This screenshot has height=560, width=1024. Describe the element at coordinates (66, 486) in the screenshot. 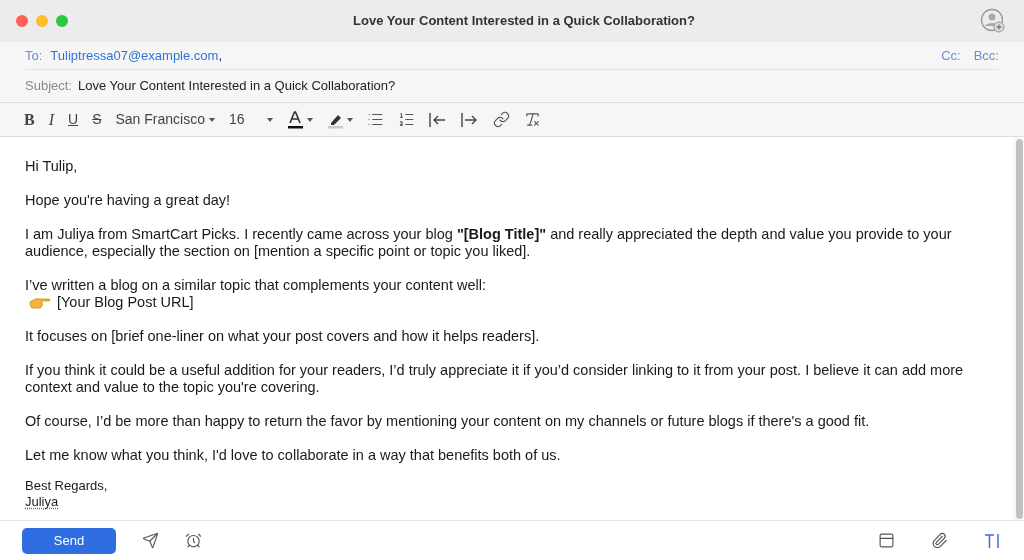

I see `signature-line: Best Regards,` at that location.